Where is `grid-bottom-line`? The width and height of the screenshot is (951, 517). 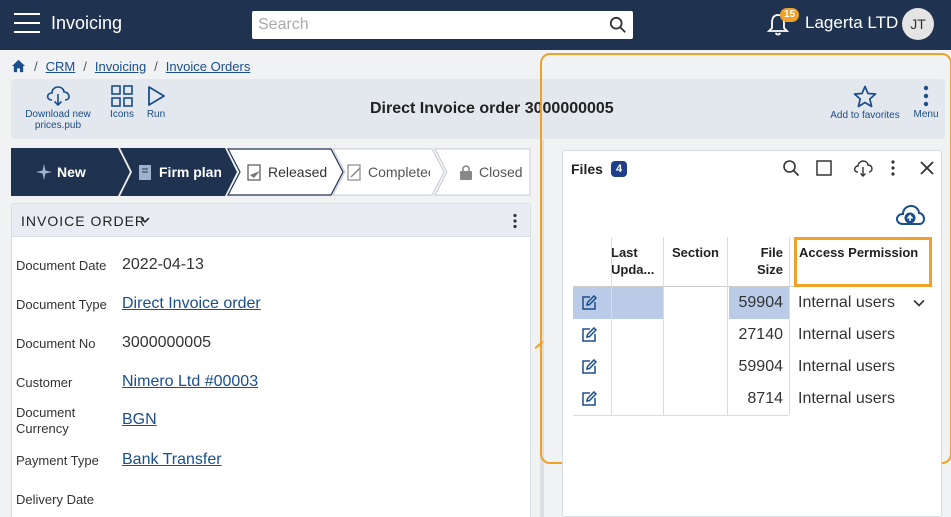
grid-bottom-line is located at coordinates (681, 415).